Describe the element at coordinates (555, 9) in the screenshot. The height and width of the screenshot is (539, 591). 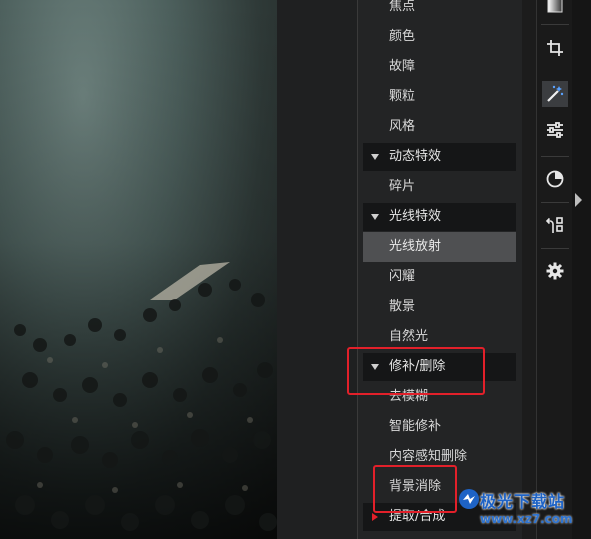
I see `gradient-icon` at that location.